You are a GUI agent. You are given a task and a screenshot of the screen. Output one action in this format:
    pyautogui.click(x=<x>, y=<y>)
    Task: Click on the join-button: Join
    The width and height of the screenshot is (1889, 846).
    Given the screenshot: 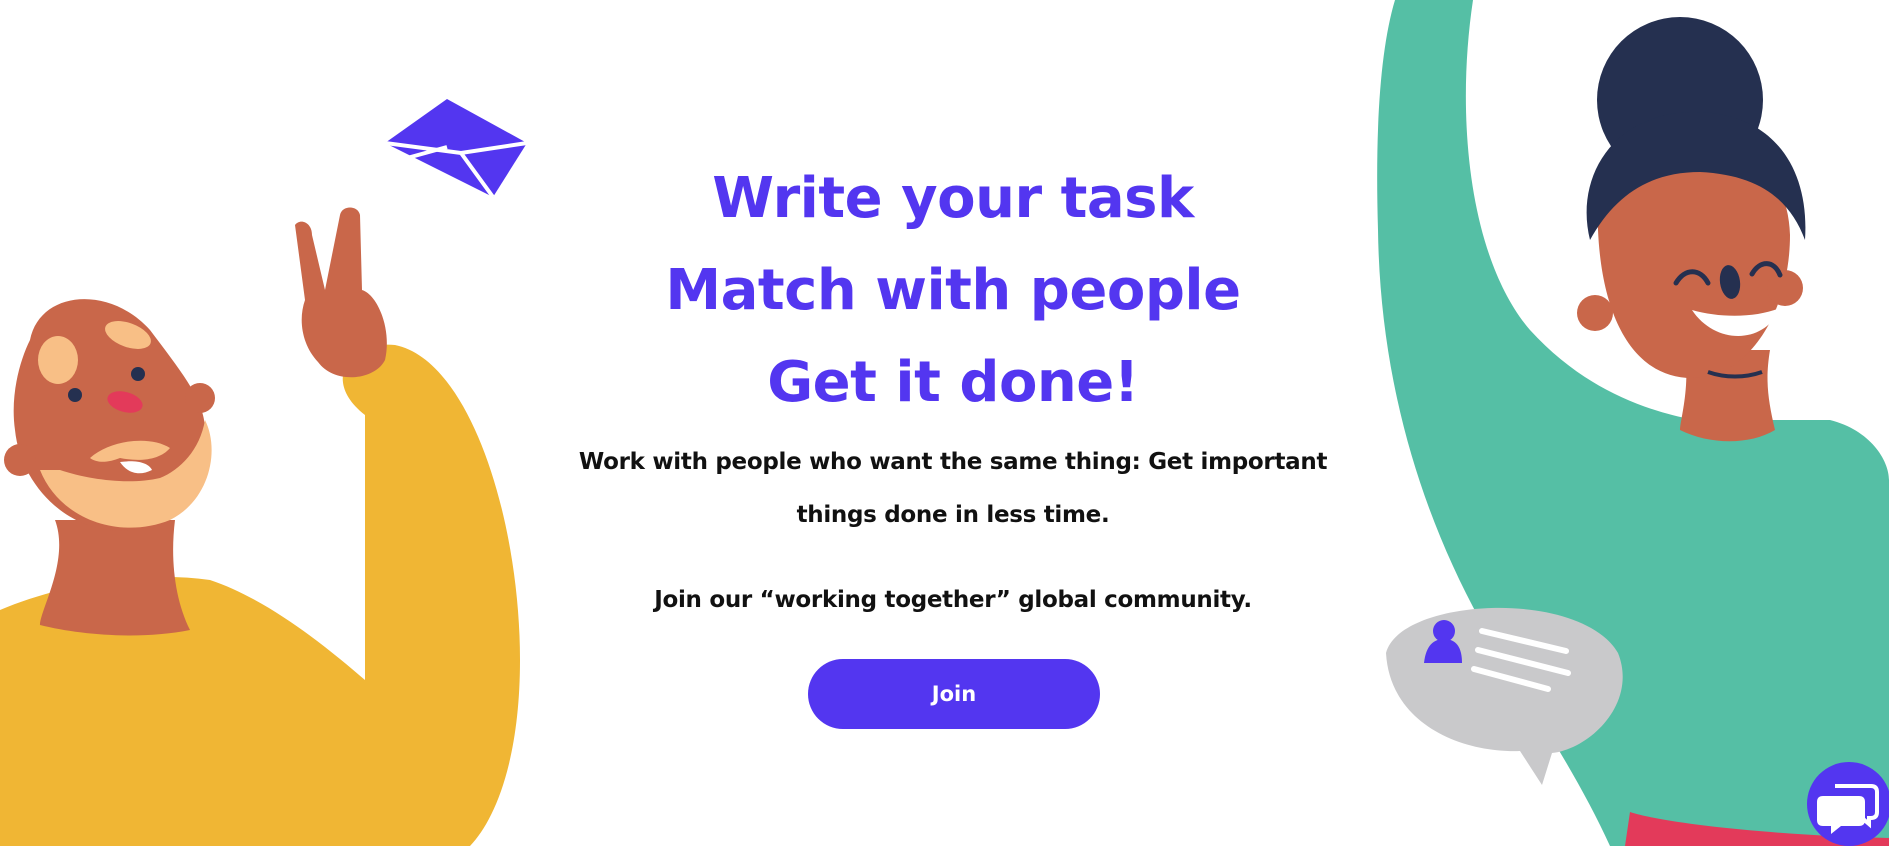 What is the action you would take?
    pyautogui.click(x=954, y=694)
    